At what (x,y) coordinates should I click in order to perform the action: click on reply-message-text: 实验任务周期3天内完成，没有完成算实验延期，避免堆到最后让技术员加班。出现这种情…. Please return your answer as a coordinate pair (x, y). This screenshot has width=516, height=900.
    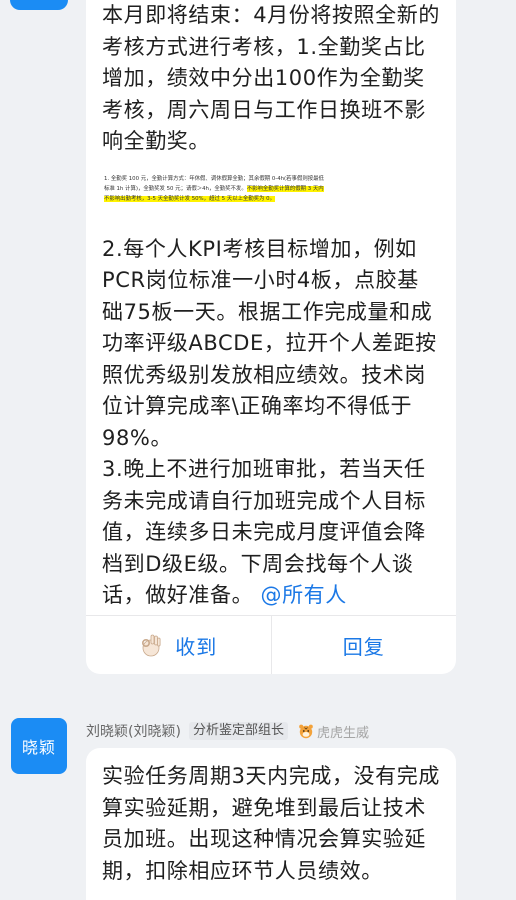
    Looking at the image, I should click on (271, 817).